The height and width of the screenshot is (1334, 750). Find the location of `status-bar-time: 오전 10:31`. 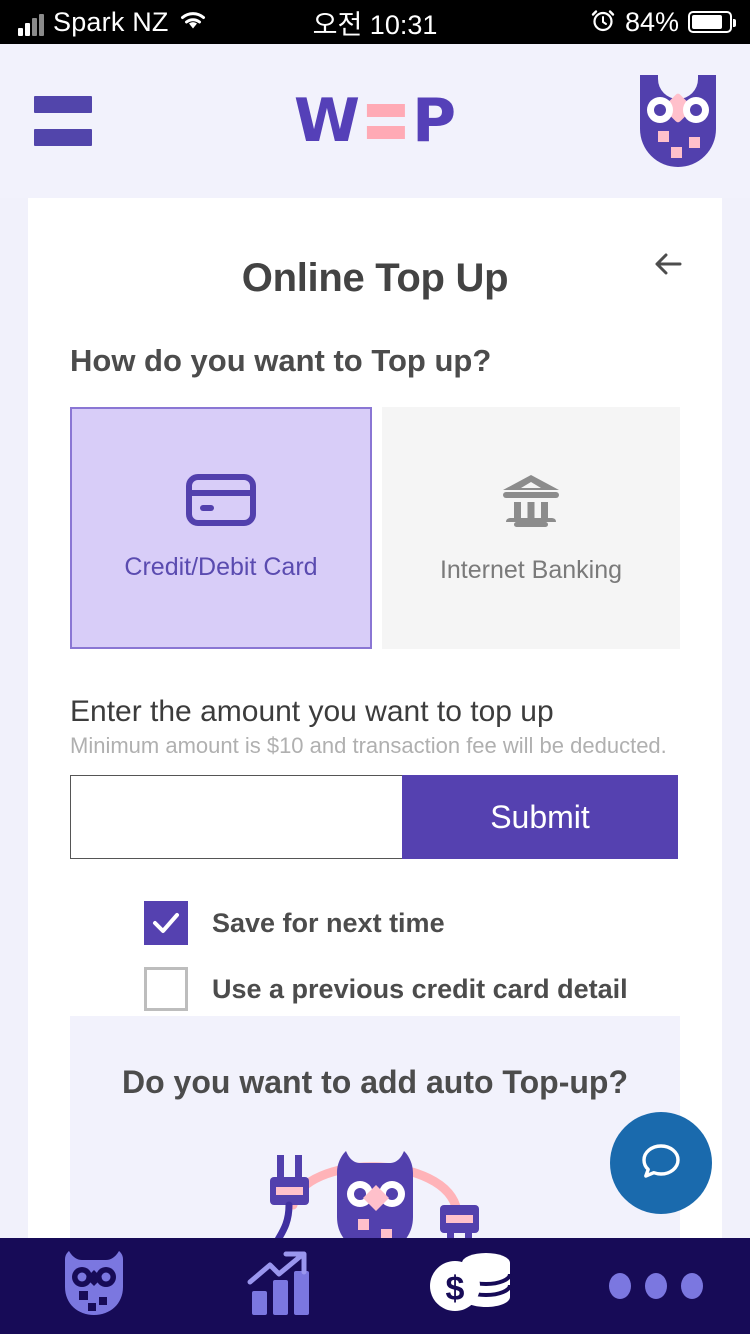

status-bar-time: 오전 10:31 is located at coordinates (375, 24).